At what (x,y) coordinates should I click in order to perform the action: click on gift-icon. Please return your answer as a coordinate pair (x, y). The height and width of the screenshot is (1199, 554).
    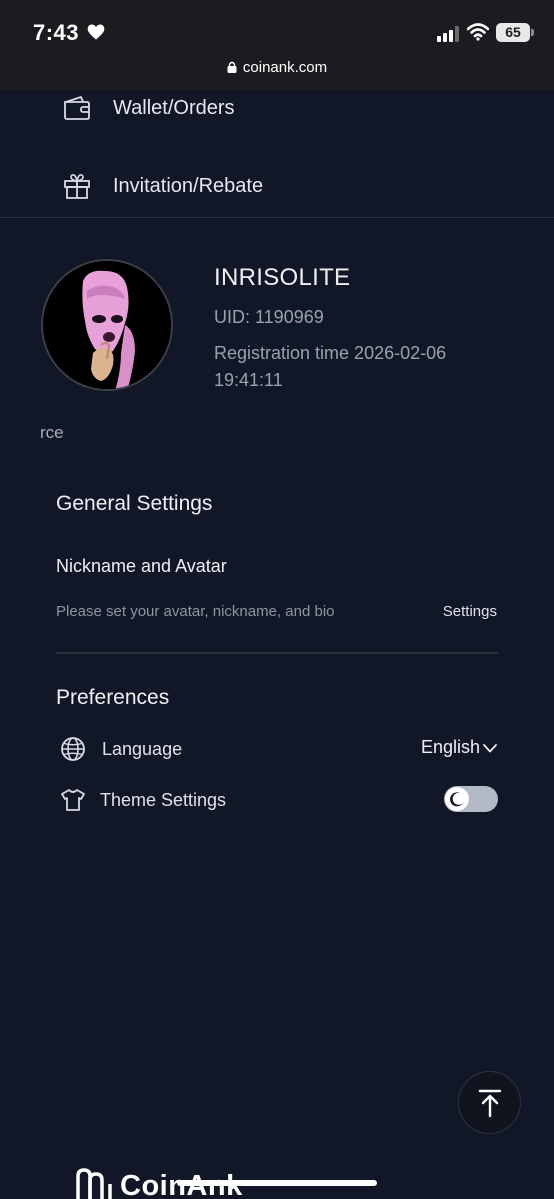
    Looking at the image, I should click on (77, 186).